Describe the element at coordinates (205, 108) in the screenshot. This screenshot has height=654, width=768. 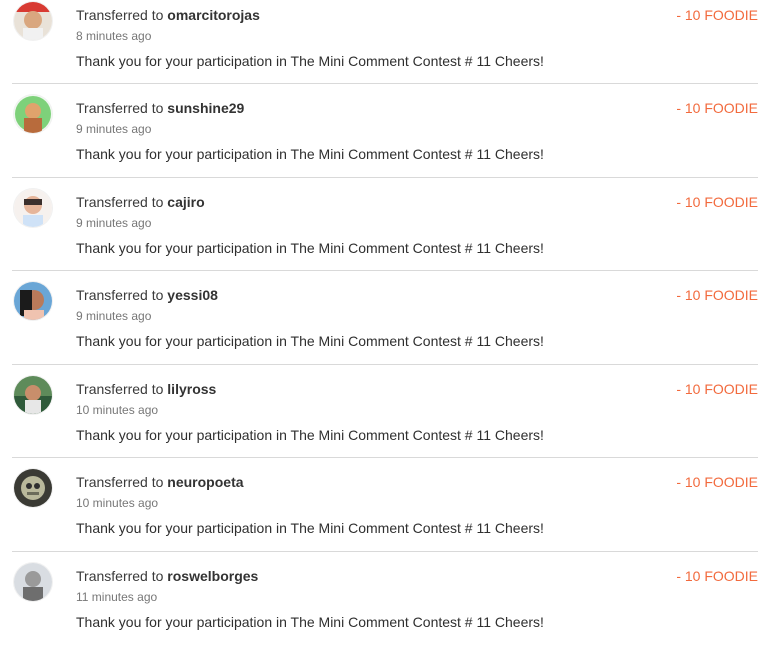
I see `recipient-username: sunshine29` at that location.